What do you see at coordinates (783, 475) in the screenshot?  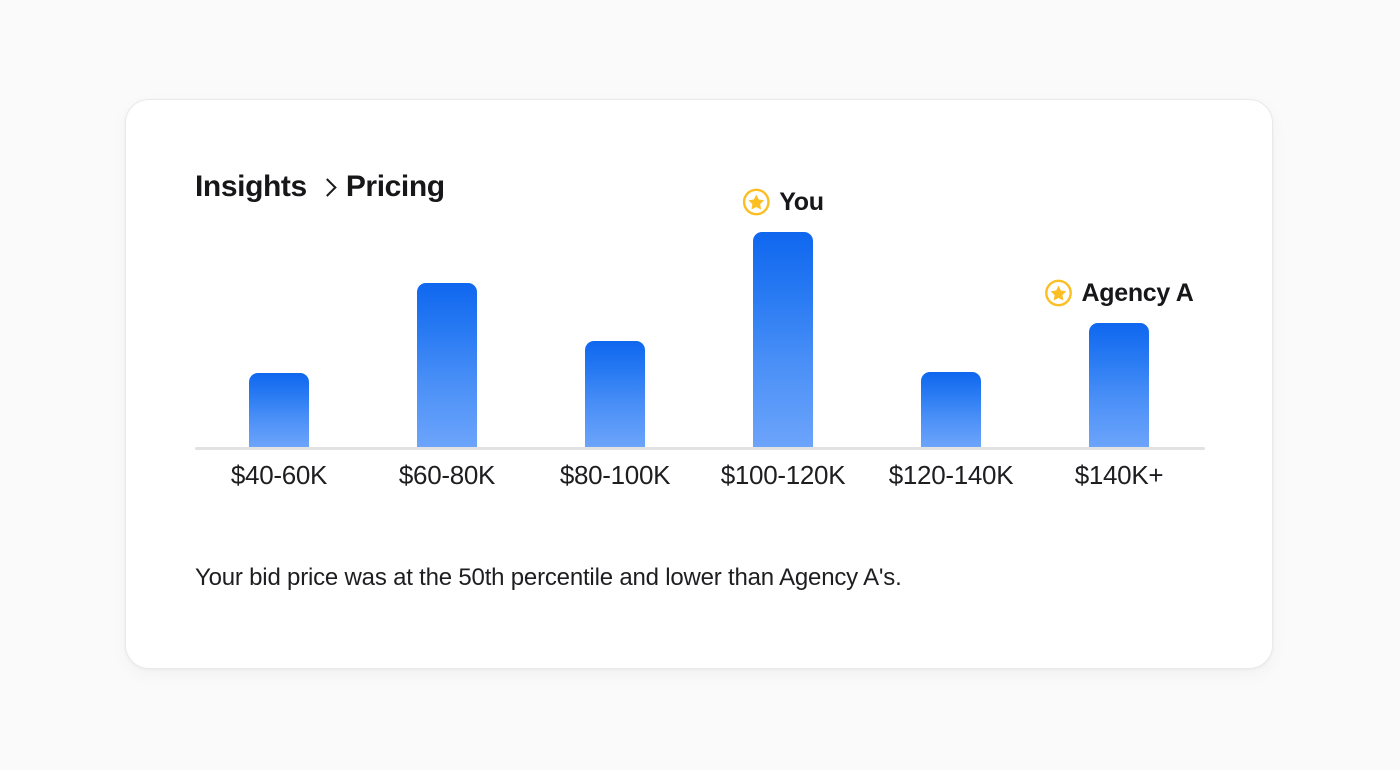 I see `x-axis-tick-label: $100-120K` at bounding box center [783, 475].